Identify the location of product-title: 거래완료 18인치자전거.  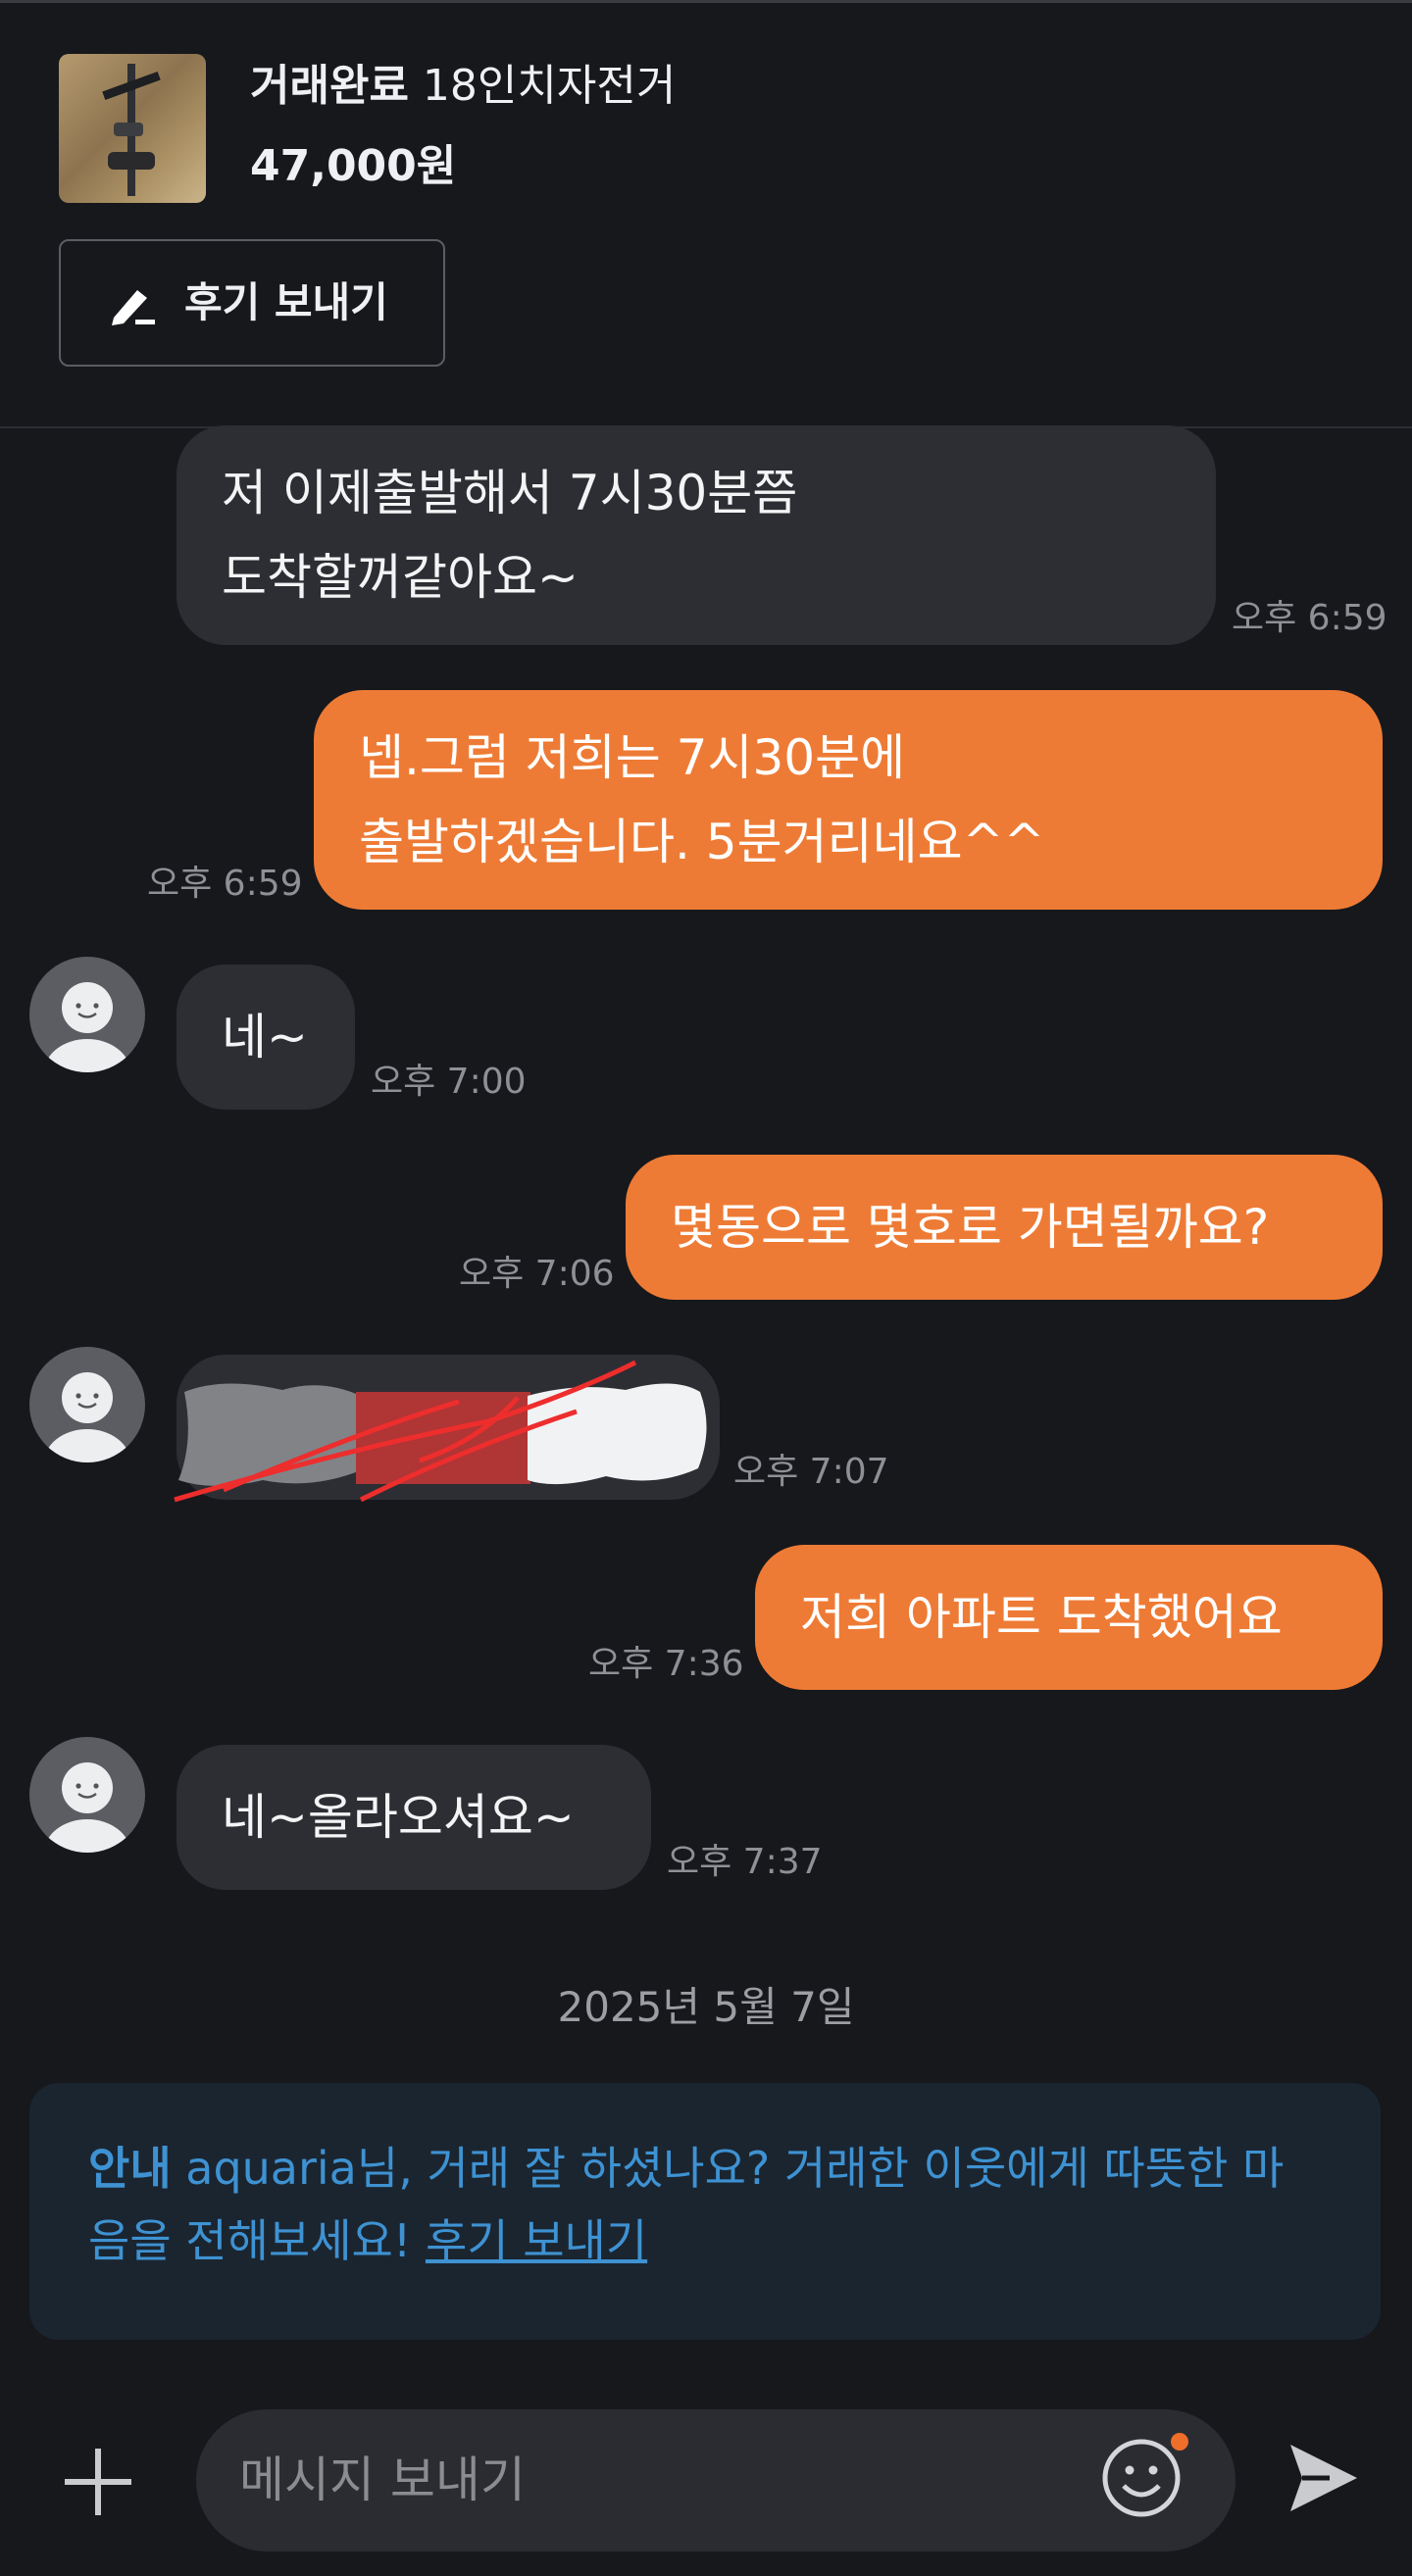
(463, 86).